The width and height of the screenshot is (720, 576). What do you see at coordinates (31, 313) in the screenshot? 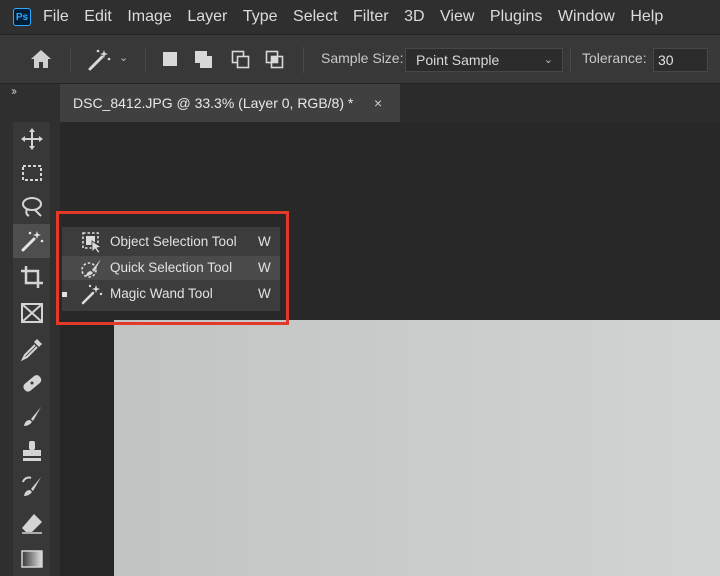
I see `frame-tool-icon` at bounding box center [31, 313].